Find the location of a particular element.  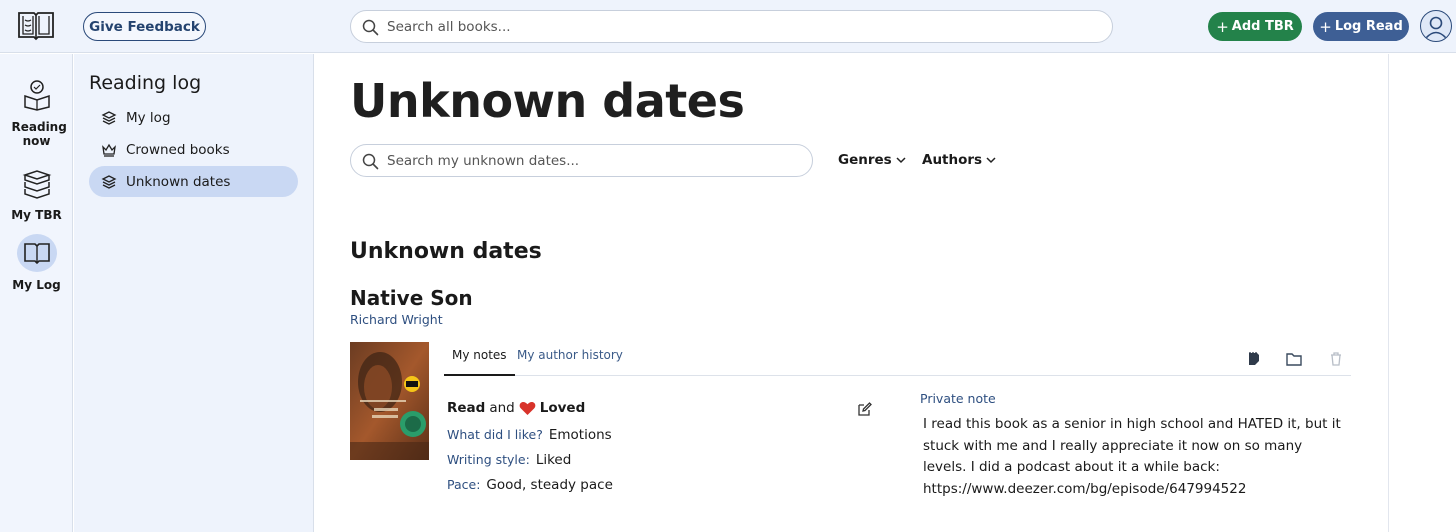

sidebar-item-unknown-dates: Unknown dates is located at coordinates (193, 181).